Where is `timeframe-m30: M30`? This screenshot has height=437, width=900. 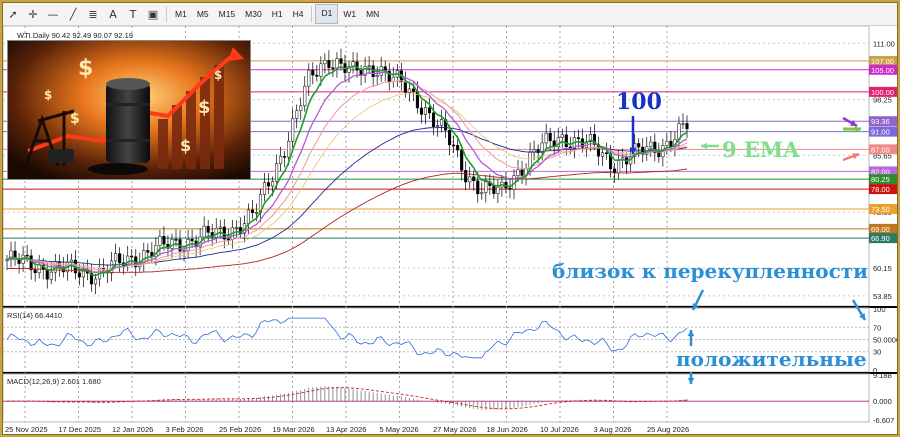 timeframe-m30: M30 is located at coordinates (253, 14).